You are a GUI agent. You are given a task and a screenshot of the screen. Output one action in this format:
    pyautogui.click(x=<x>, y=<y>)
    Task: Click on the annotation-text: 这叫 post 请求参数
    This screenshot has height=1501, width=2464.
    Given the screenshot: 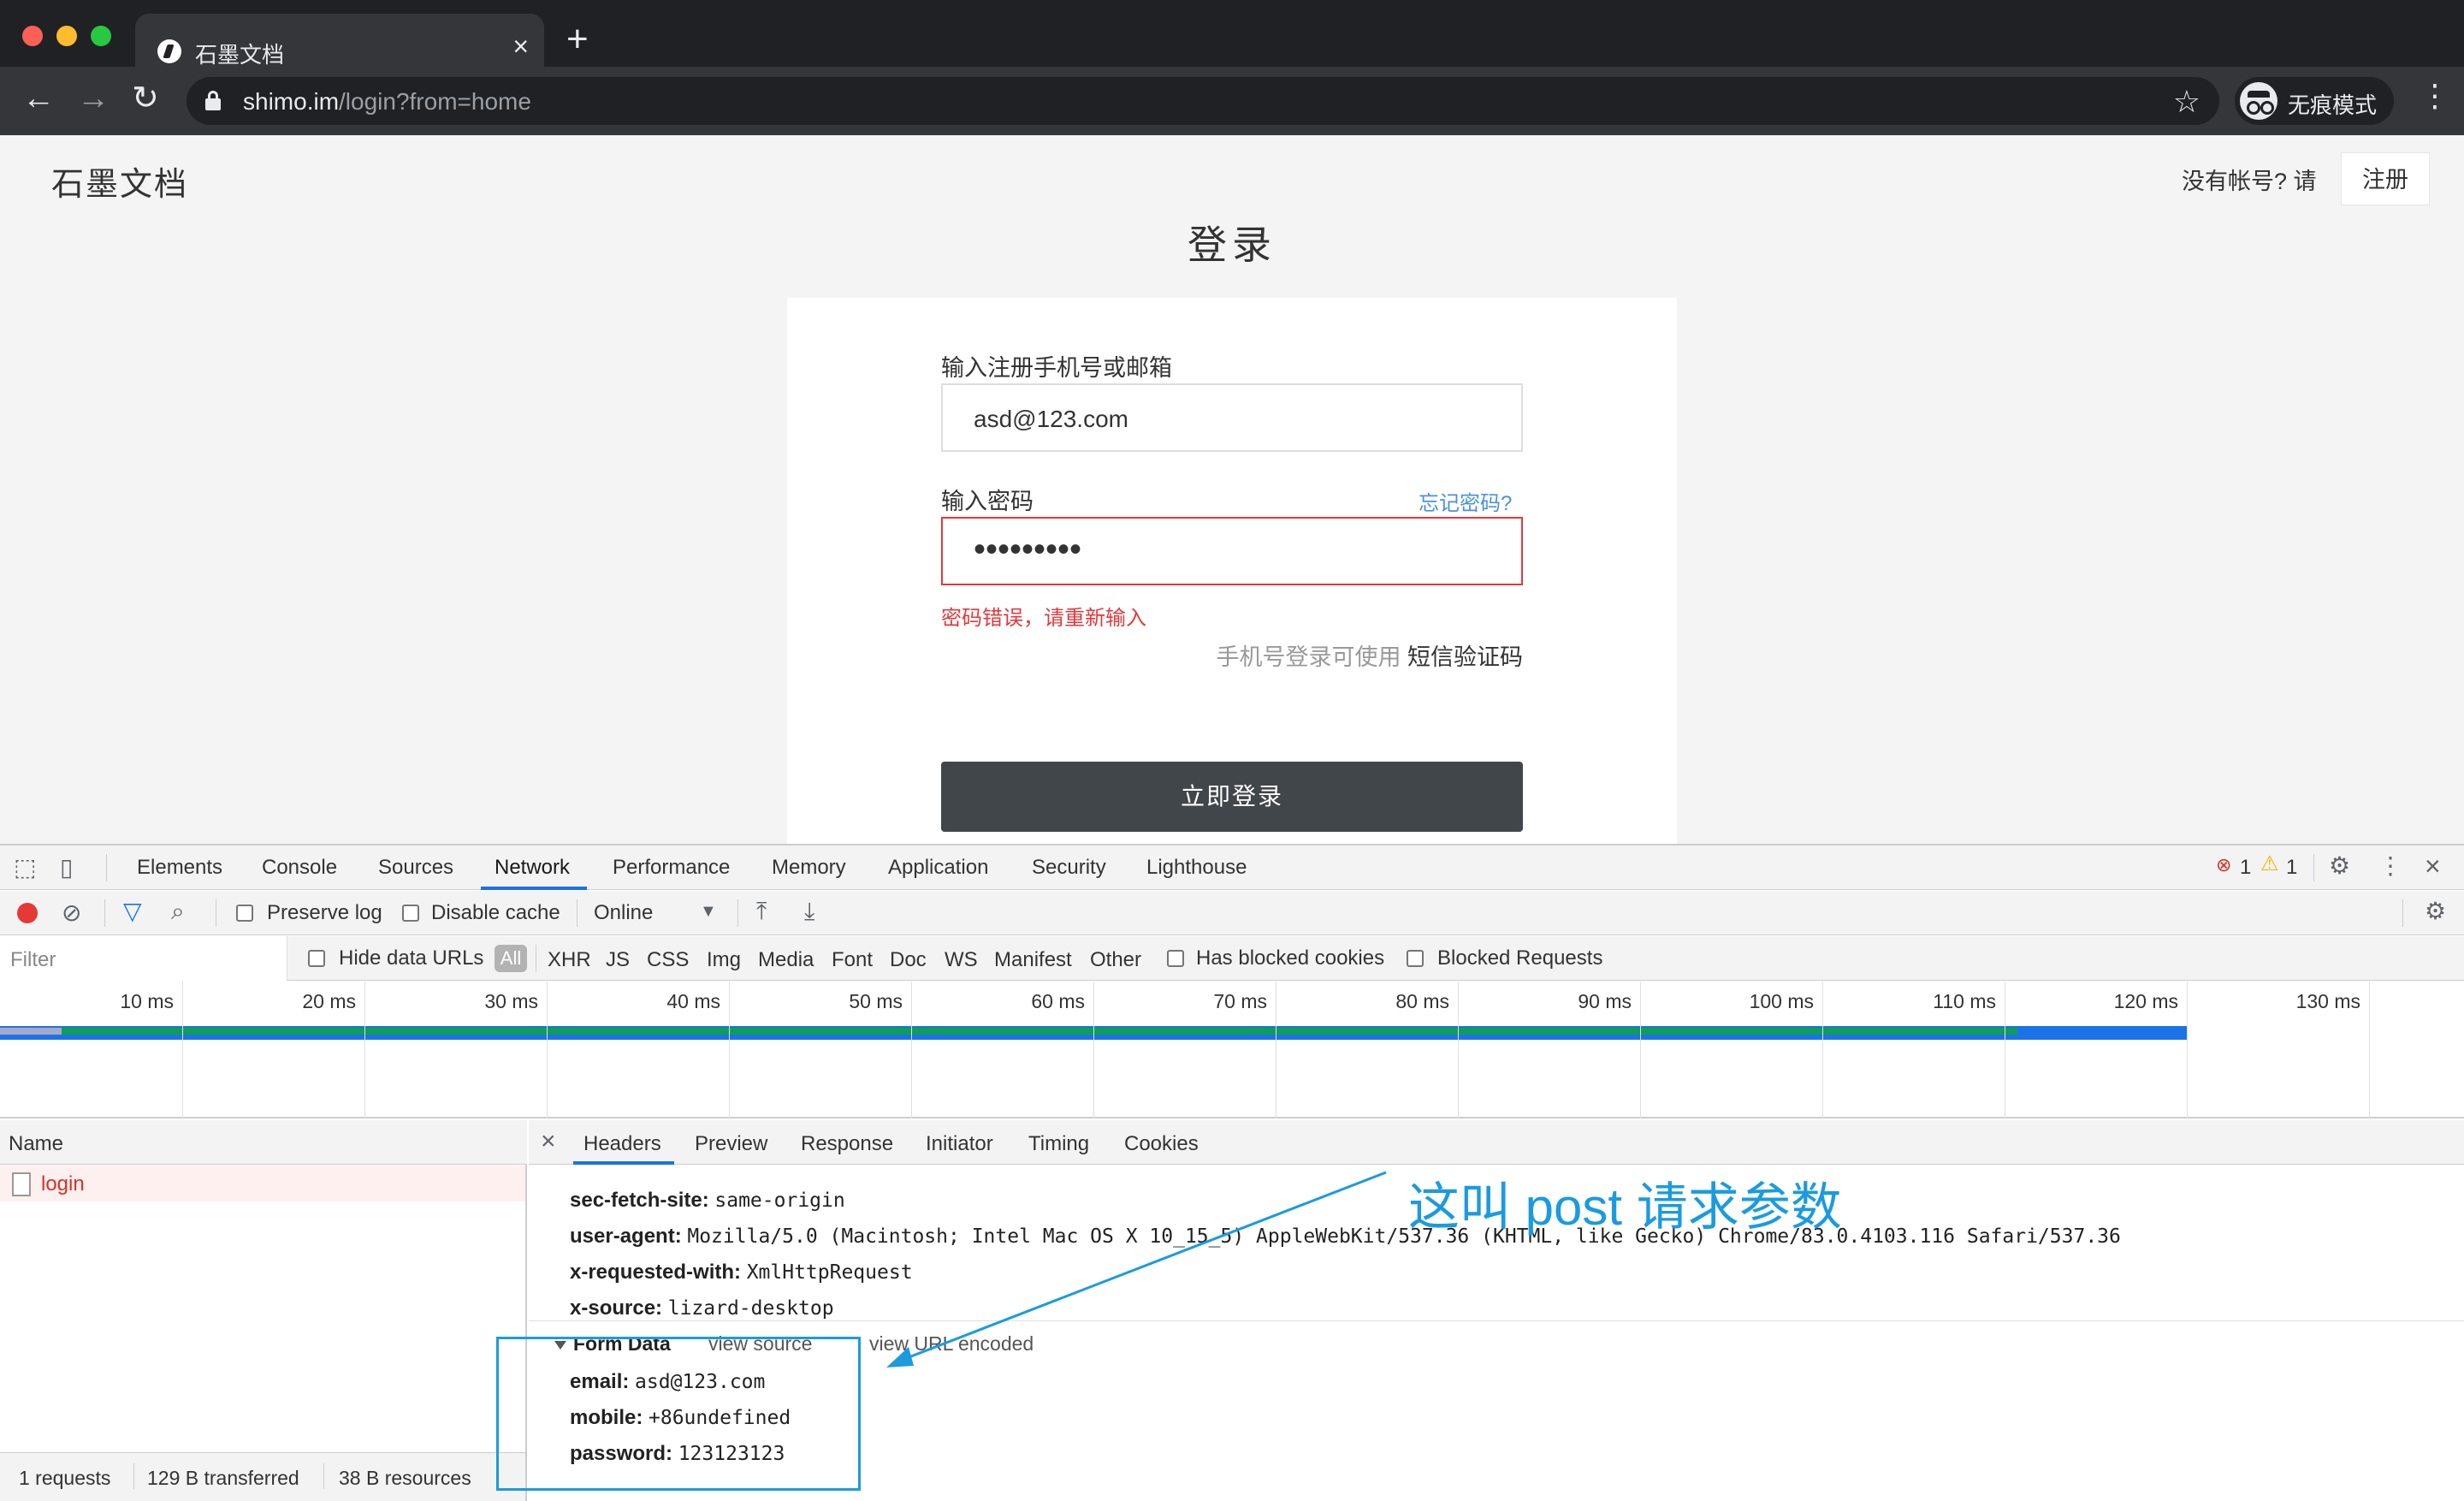 What is the action you would take?
    pyautogui.click(x=1625, y=1207)
    